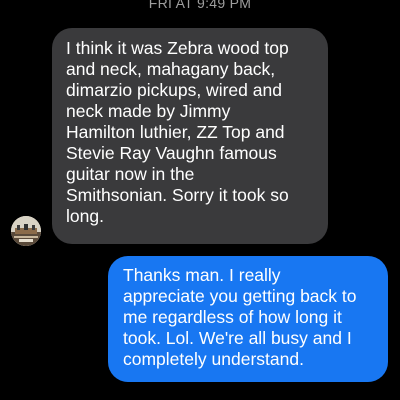 The width and height of the screenshot is (400, 400). I want to click on avatar-photo-icon, so click(26, 231).